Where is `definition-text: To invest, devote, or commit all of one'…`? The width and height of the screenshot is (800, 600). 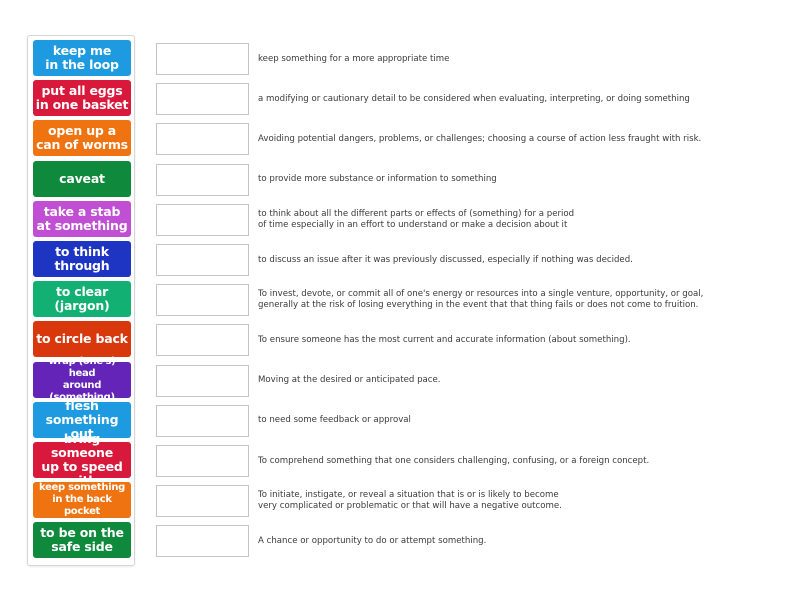 definition-text: To invest, devote, or commit all of one'… is located at coordinates (481, 300).